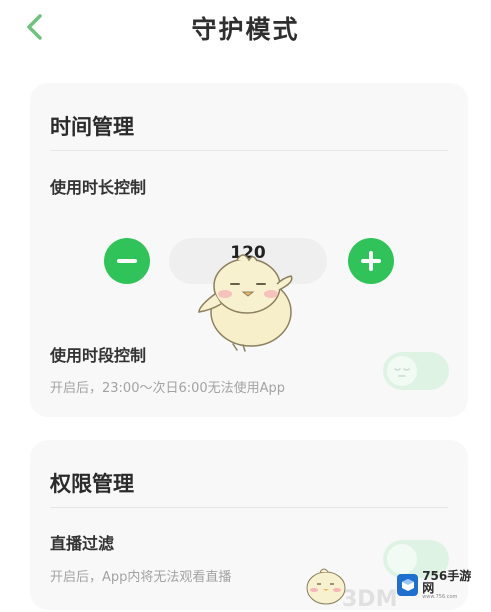 The image size is (491, 612). I want to click on minus-icon, so click(127, 261).